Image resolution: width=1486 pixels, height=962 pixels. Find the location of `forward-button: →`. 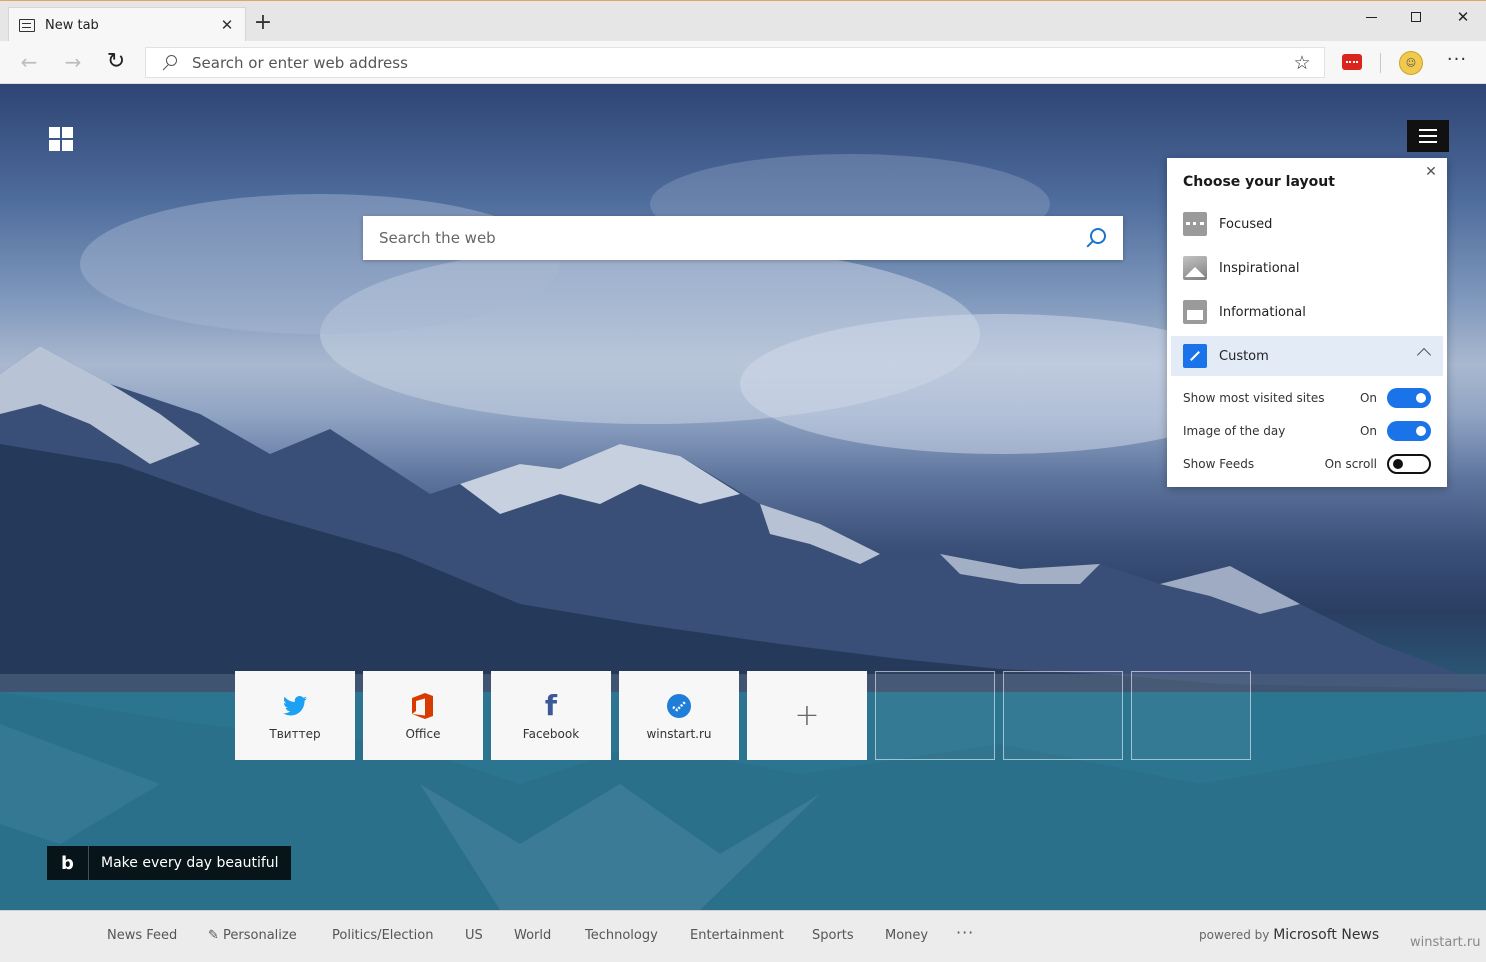

forward-button: → is located at coordinates (73, 63).